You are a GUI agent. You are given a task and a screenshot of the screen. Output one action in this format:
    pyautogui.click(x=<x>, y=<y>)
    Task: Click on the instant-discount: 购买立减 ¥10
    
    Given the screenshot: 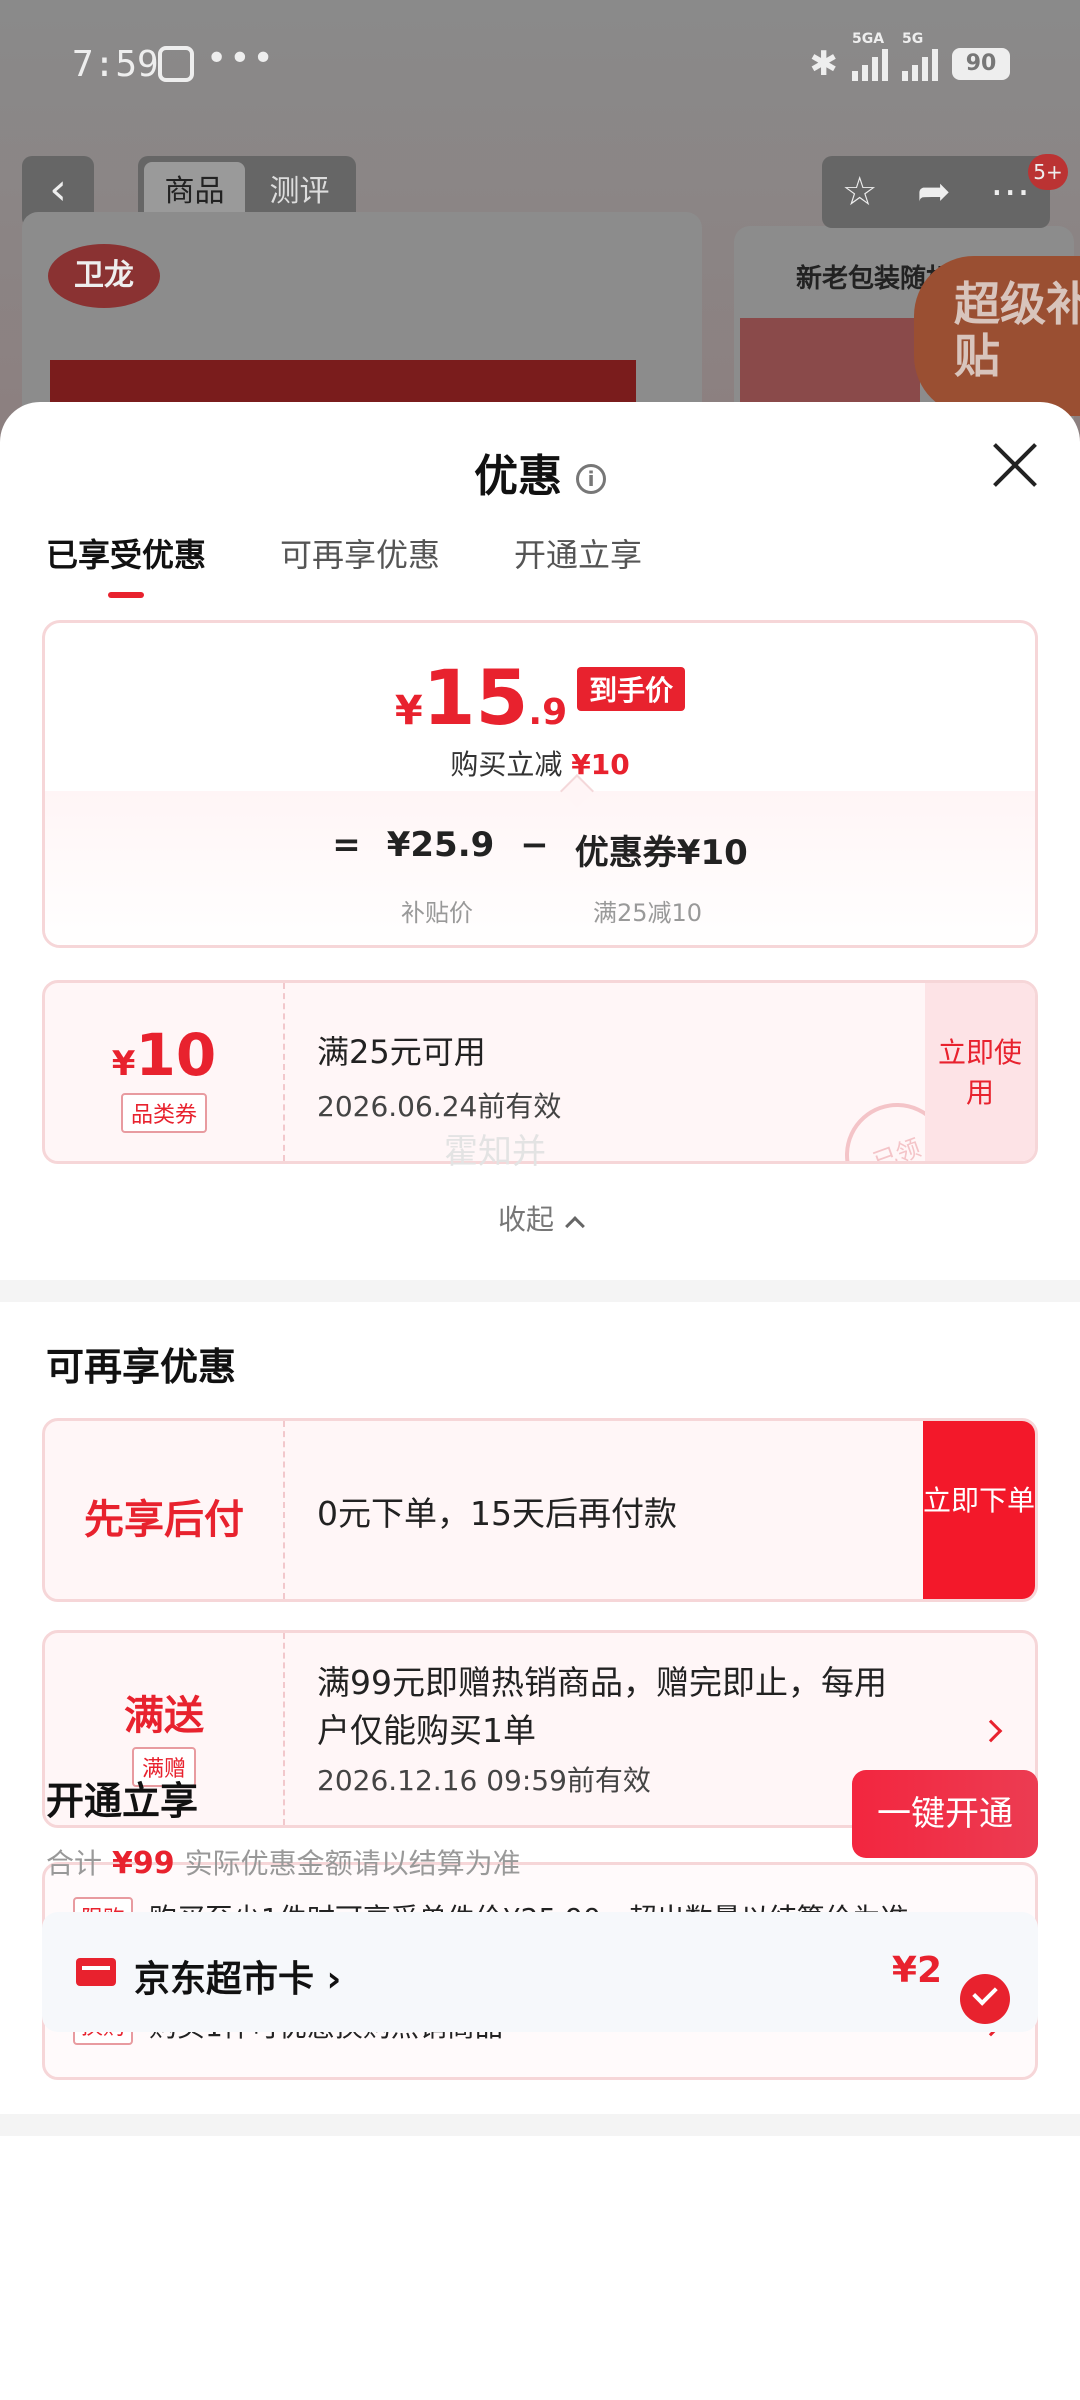 What is the action you would take?
    pyautogui.click(x=540, y=764)
    